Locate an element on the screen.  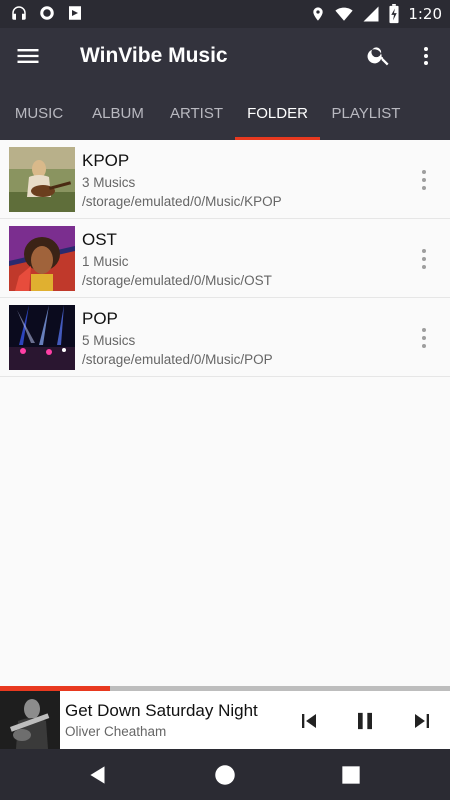
folder-path: /storage/emulated/0/Music/OST is located at coordinates (177, 280).